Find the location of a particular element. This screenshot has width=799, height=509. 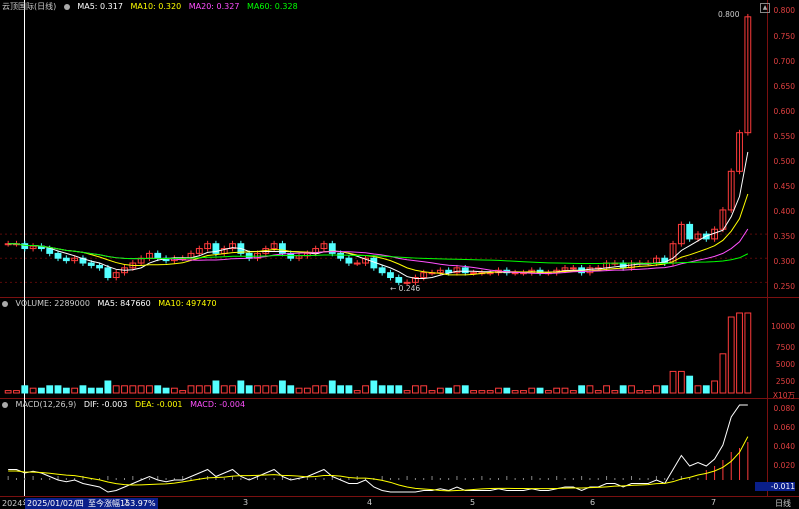

month-tick: 7 is located at coordinates (714, 502).